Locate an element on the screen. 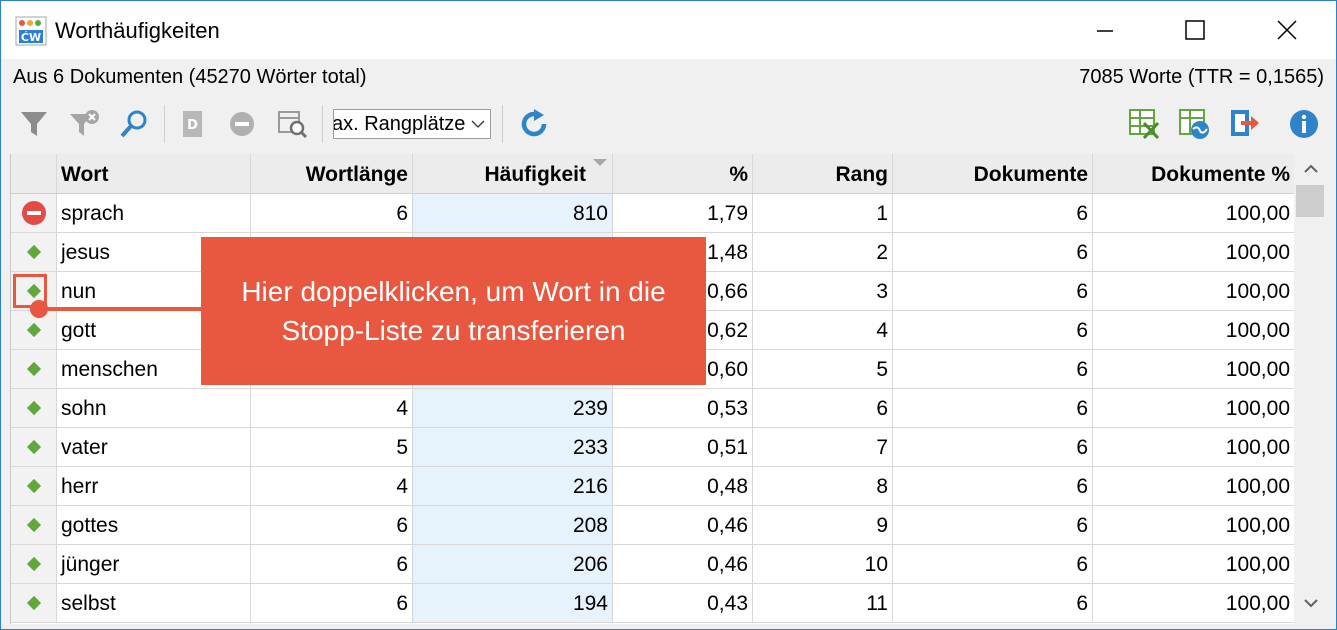  export-button is located at coordinates (1244, 124).